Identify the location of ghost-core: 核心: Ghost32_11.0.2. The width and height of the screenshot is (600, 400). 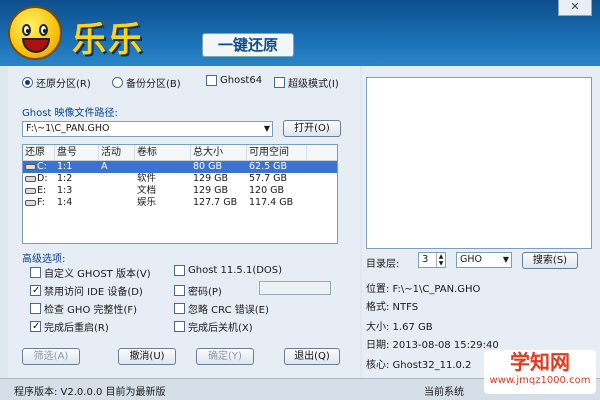
(419, 365).